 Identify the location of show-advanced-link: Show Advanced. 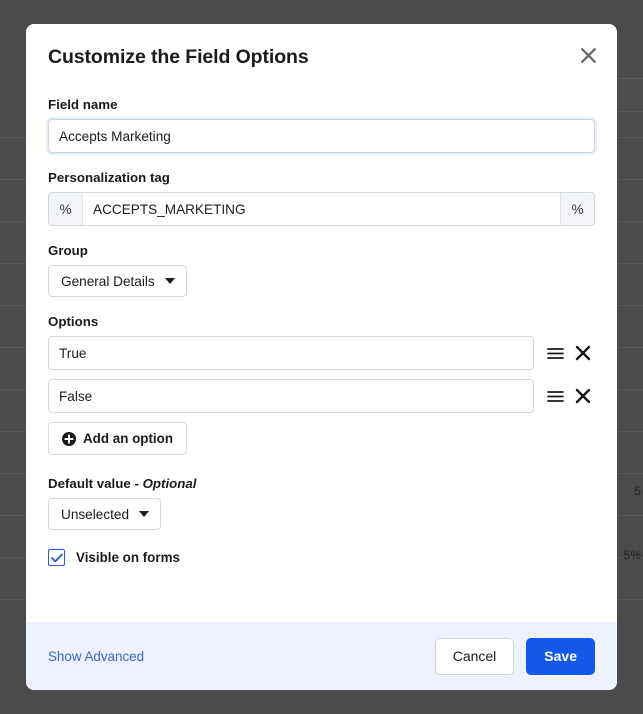
(96, 656).